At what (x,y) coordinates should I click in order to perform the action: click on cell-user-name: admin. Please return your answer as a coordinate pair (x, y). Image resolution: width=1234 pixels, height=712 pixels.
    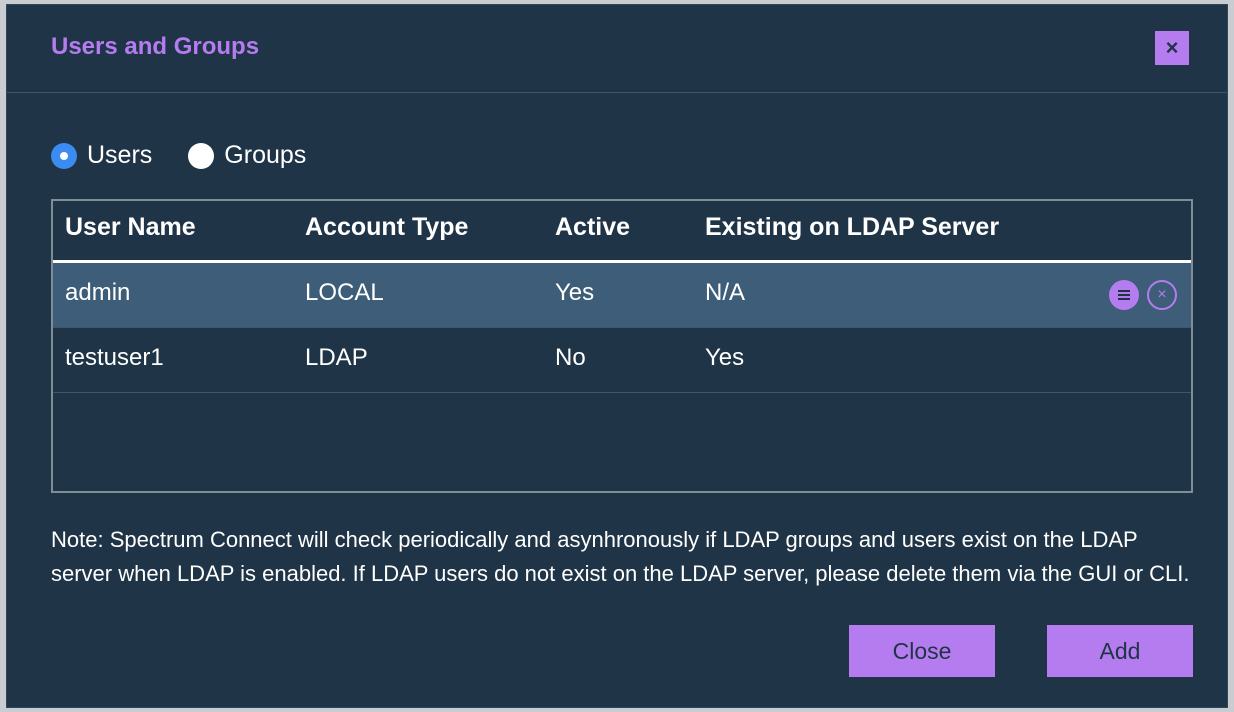
    Looking at the image, I should click on (98, 292).